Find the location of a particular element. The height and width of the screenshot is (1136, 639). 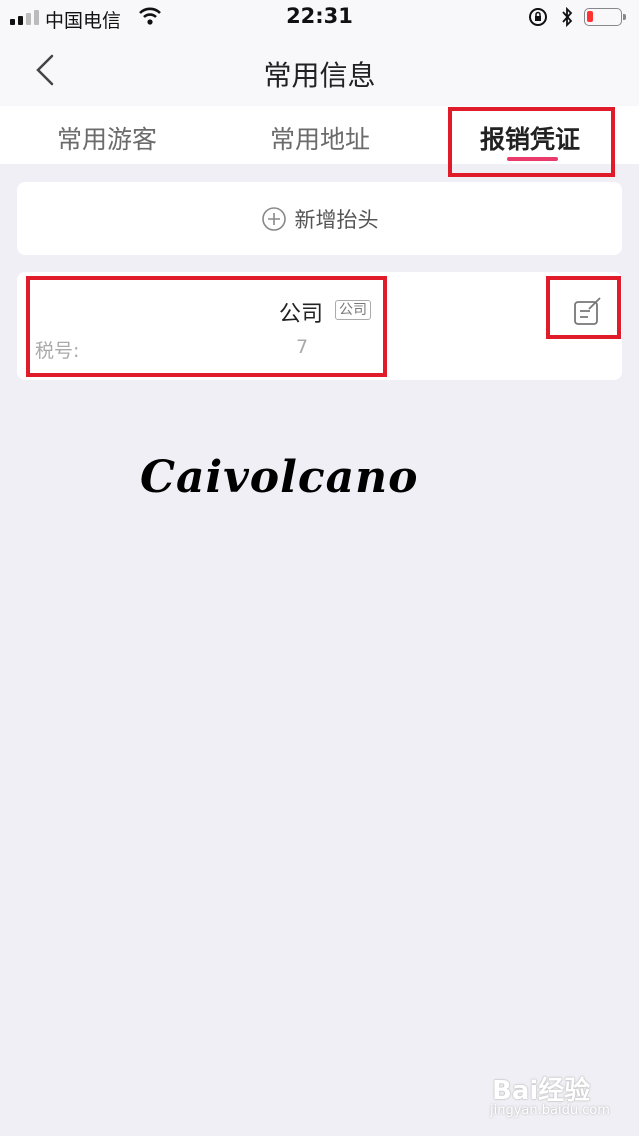

highlight-box-edit is located at coordinates (583, 307).